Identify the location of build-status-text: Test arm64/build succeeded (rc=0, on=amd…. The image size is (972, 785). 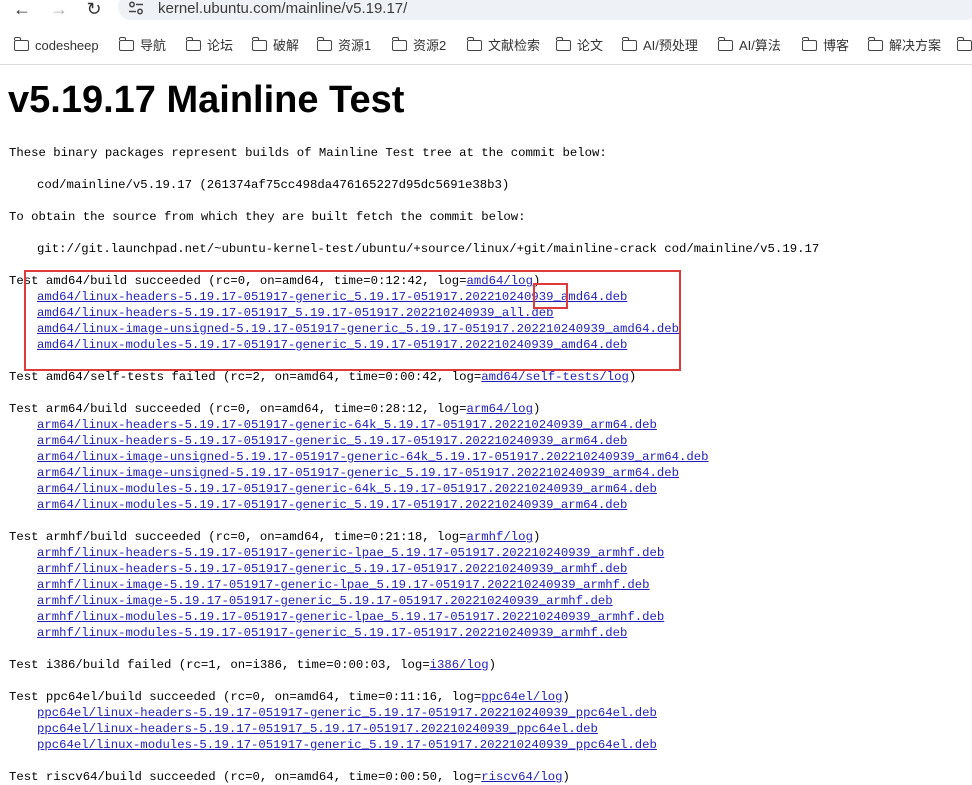
(238, 409).